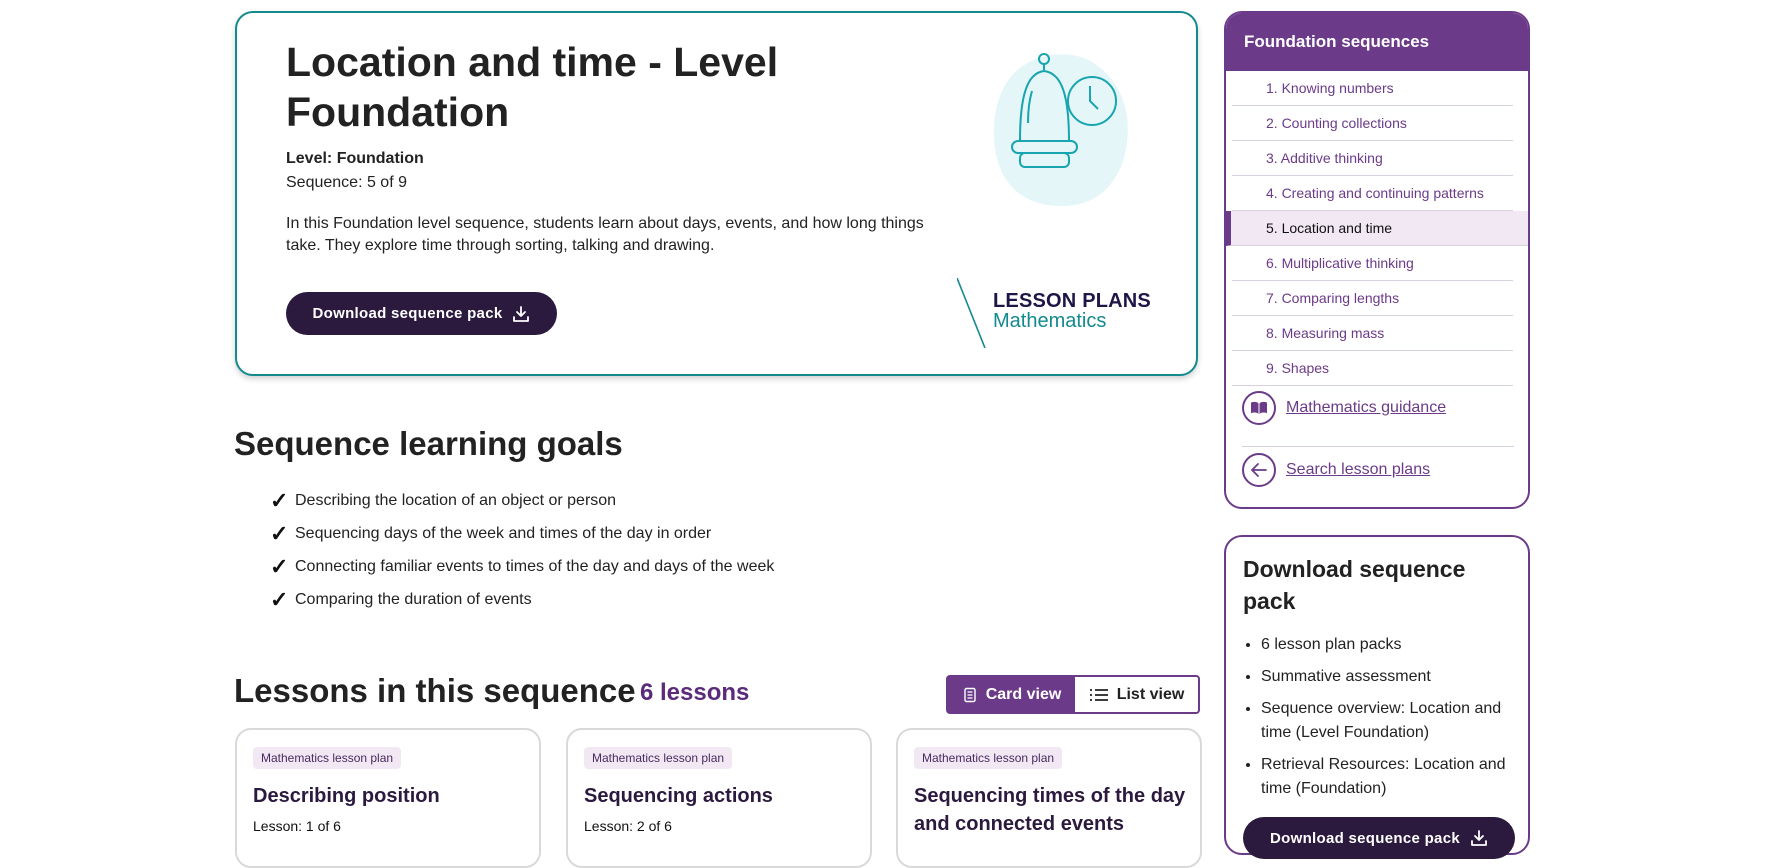 The width and height of the screenshot is (1775, 868). Describe the element at coordinates (628, 826) in the screenshot. I see `lesson-number: Lesson: 2 of 6` at that location.